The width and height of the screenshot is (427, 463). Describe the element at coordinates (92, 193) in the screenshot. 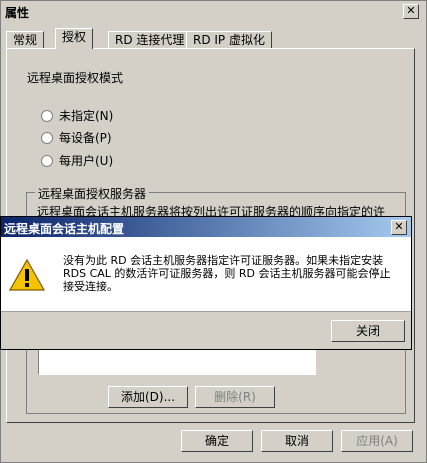

I see `group-title: 远程桌面授权服务器` at that location.